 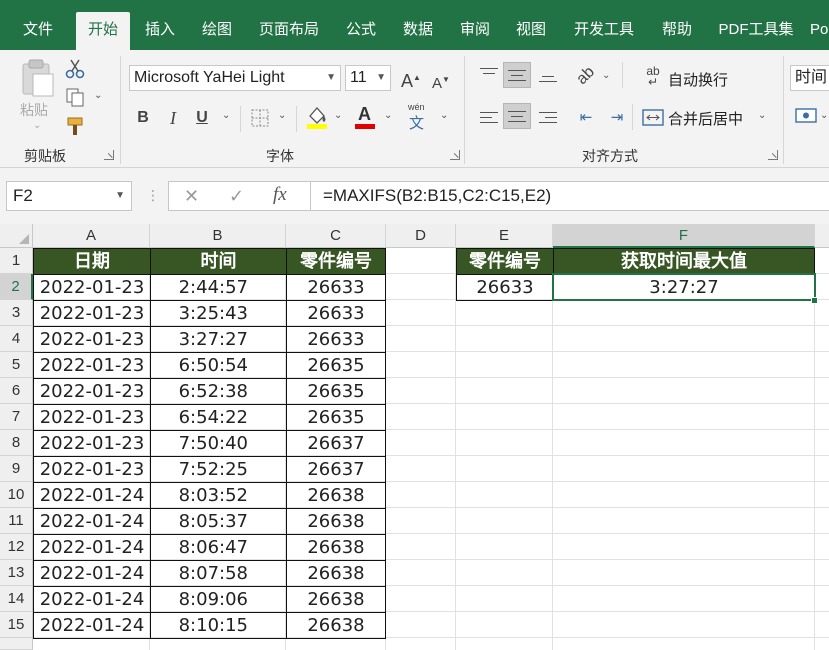 I want to click on merge-center-dropdown-arrow: ⌄, so click(x=762, y=115).